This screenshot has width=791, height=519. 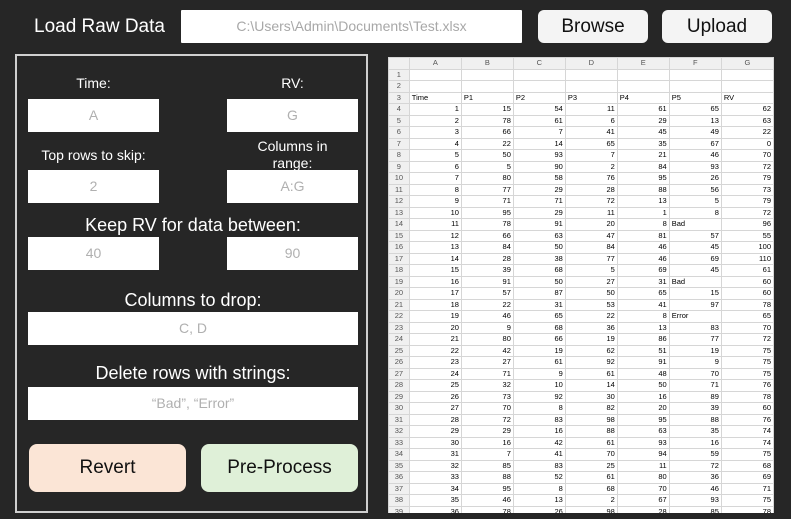 I want to click on row-number: 24, so click(x=399, y=339).